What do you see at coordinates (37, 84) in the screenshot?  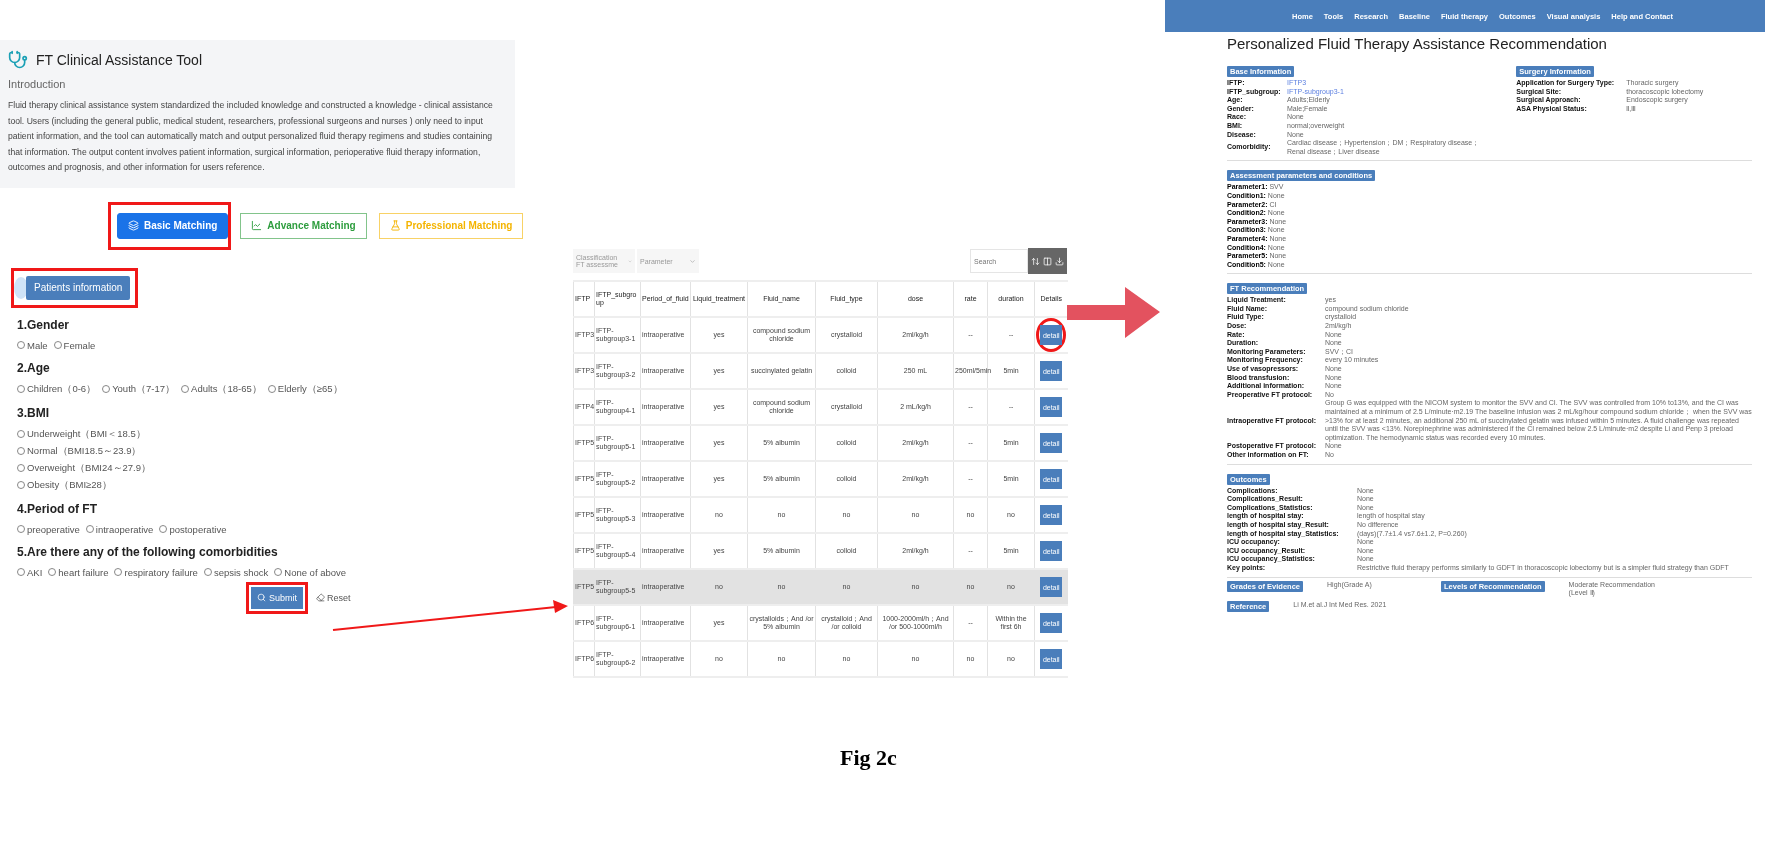 I see `intro-heading: Introduction` at bounding box center [37, 84].